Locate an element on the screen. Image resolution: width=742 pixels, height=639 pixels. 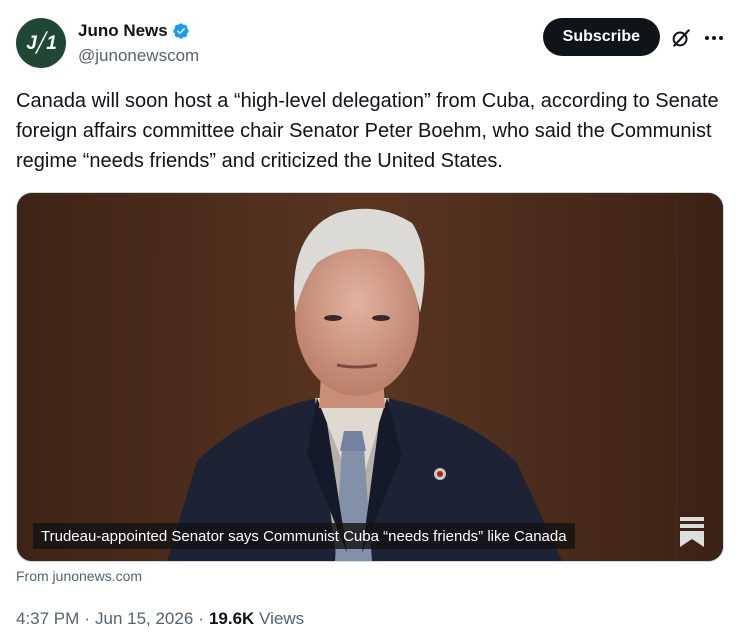
tweet-meta: 4:37 PM · Jun 15, 2026 · 19.6K Views is located at coordinates (160, 619).